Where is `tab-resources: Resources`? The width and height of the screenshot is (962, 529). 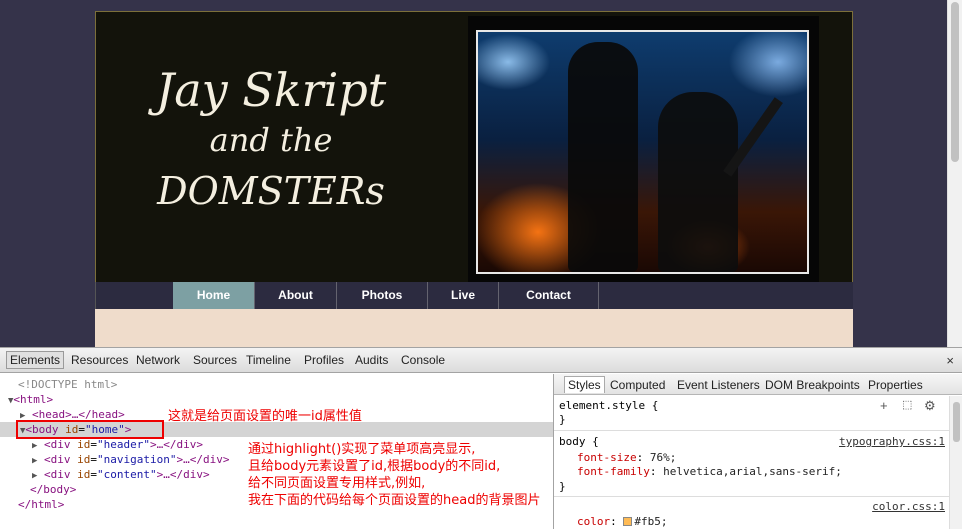
tab-resources: Resources is located at coordinates (99, 360).